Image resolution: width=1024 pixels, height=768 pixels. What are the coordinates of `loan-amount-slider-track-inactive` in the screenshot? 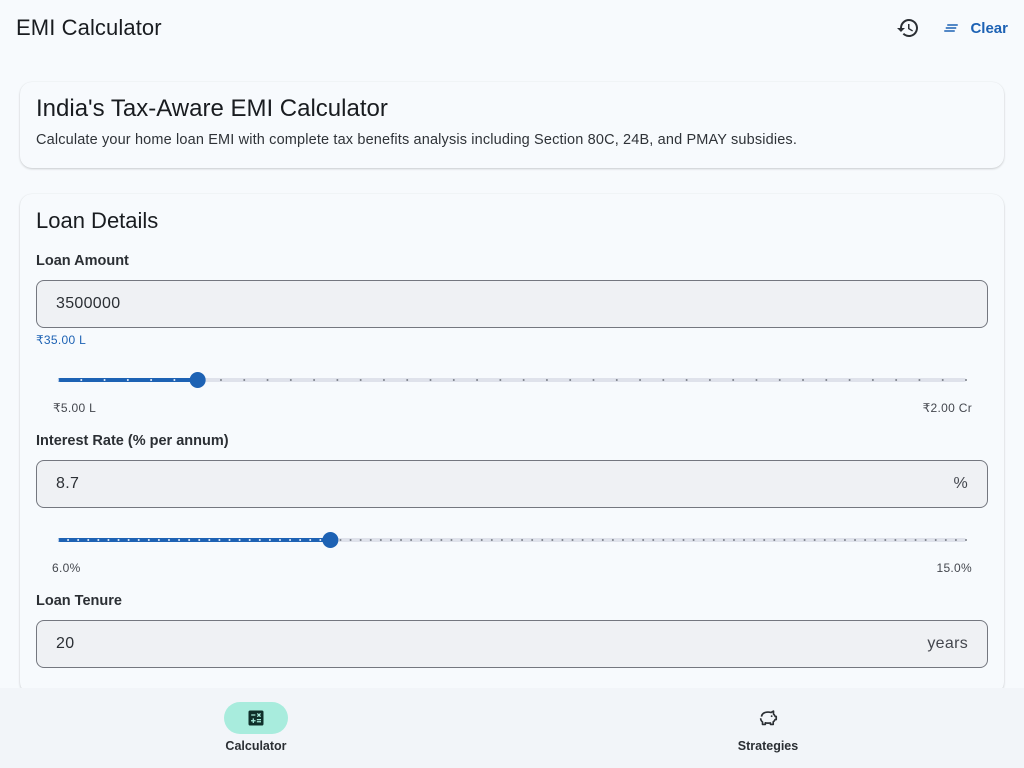 It's located at (582, 380).